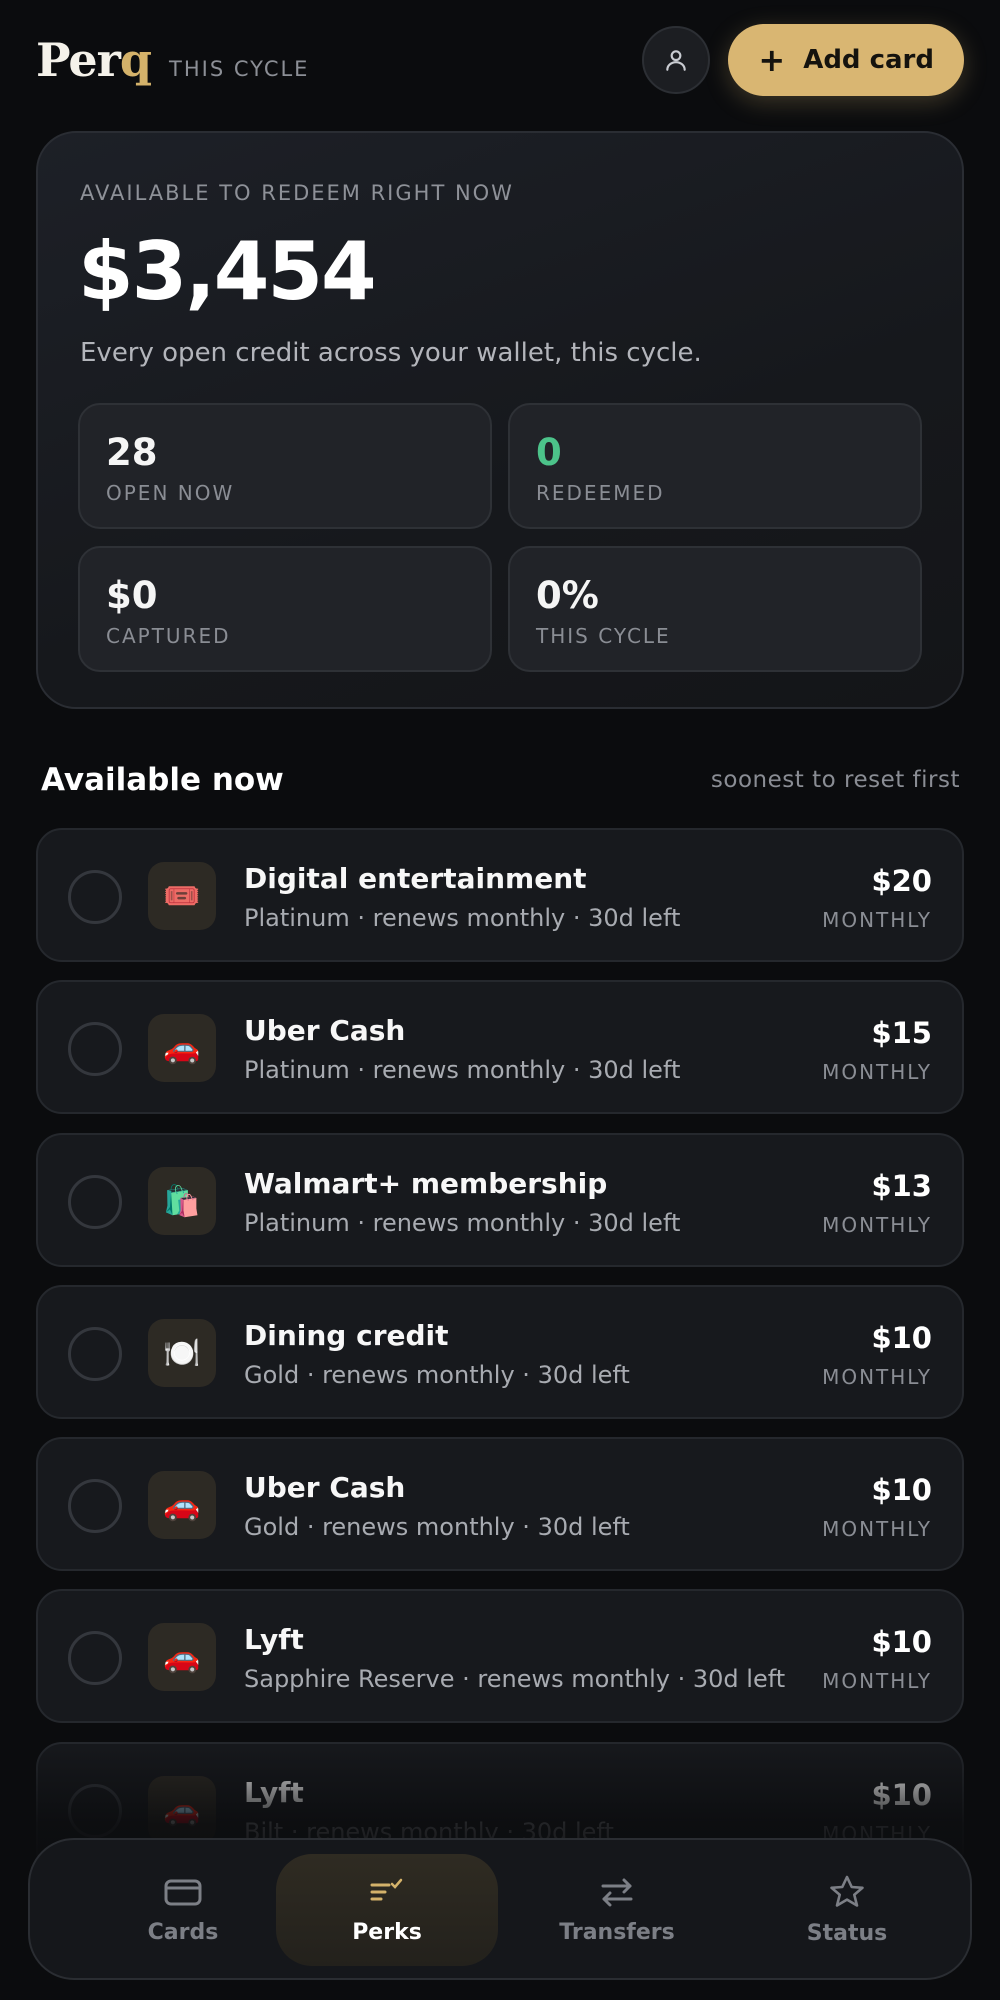 The width and height of the screenshot is (1000, 2000). What do you see at coordinates (183, 1910) in the screenshot?
I see `nav-cards: Cards` at bounding box center [183, 1910].